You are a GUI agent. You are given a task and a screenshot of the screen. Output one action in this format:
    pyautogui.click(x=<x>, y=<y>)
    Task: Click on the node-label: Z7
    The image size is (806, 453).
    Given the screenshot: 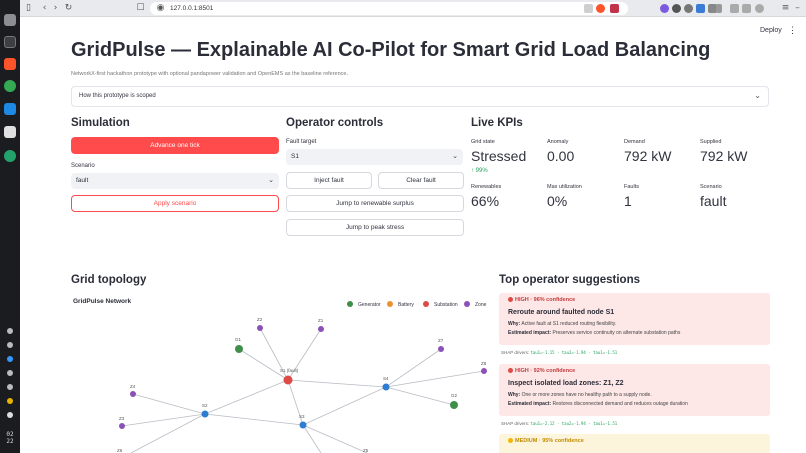 What is the action you would take?
    pyautogui.click(x=441, y=340)
    